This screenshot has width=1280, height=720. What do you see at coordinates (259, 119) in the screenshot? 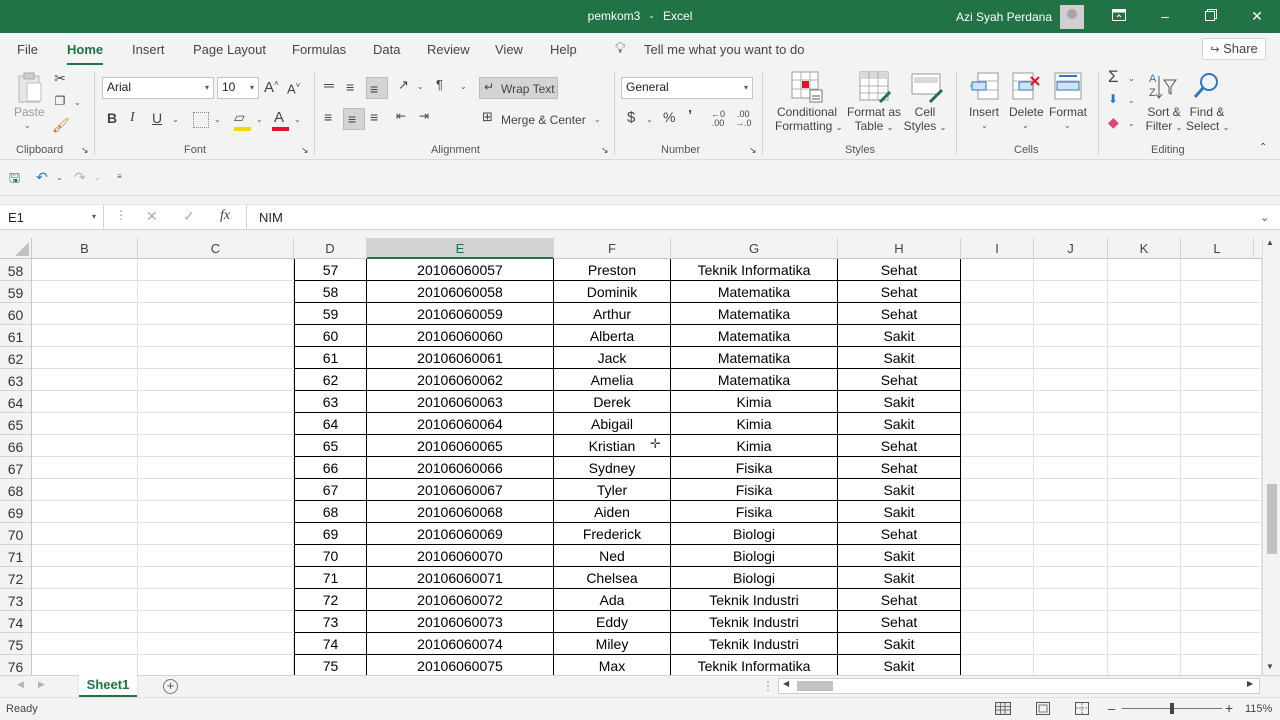
I see `fill-color-dropdown-icon: ⌄` at bounding box center [259, 119].